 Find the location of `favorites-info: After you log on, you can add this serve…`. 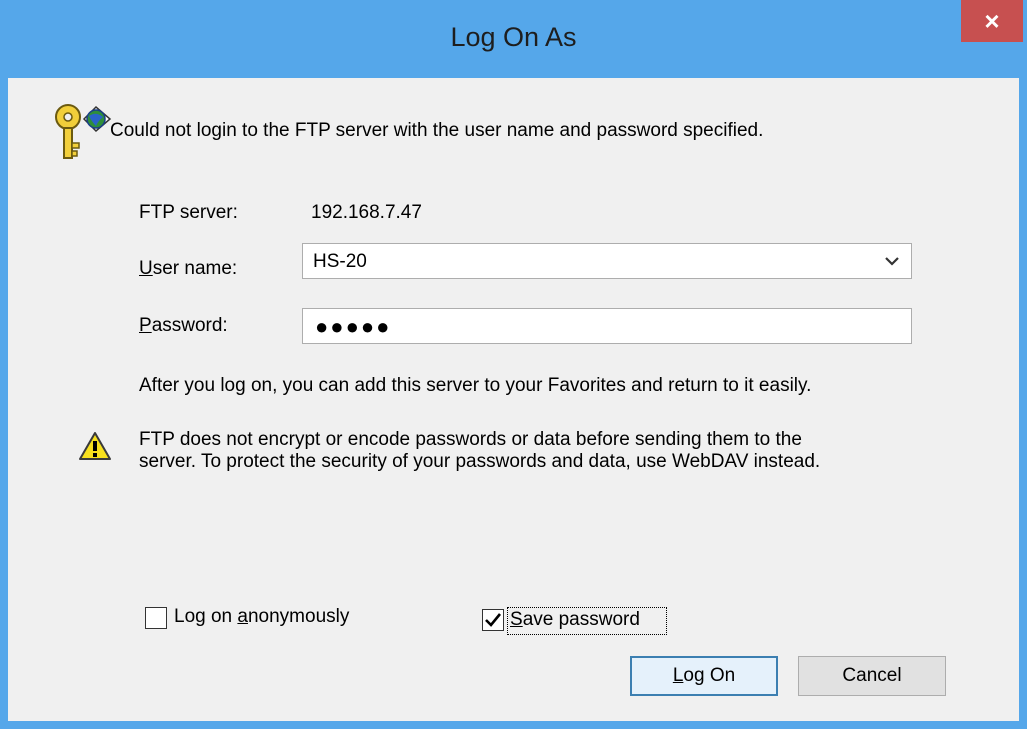

favorites-info: After you log on, you can add this serve… is located at coordinates (475, 385).